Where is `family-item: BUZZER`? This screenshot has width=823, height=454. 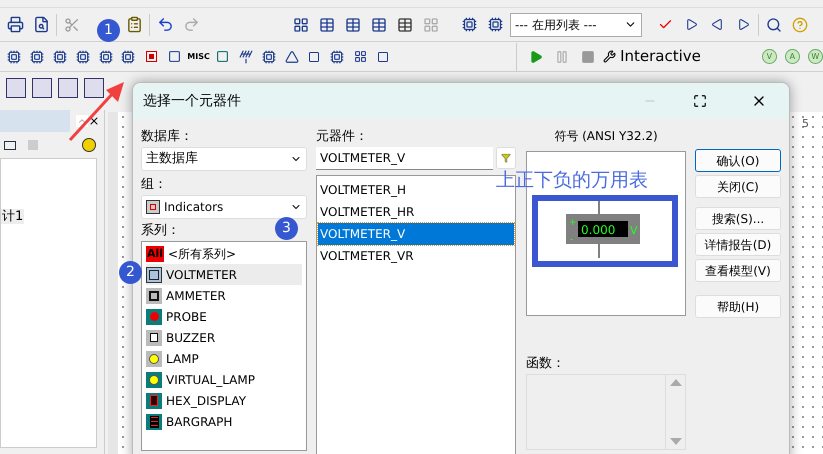 family-item: BUZZER is located at coordinates (224, 337).